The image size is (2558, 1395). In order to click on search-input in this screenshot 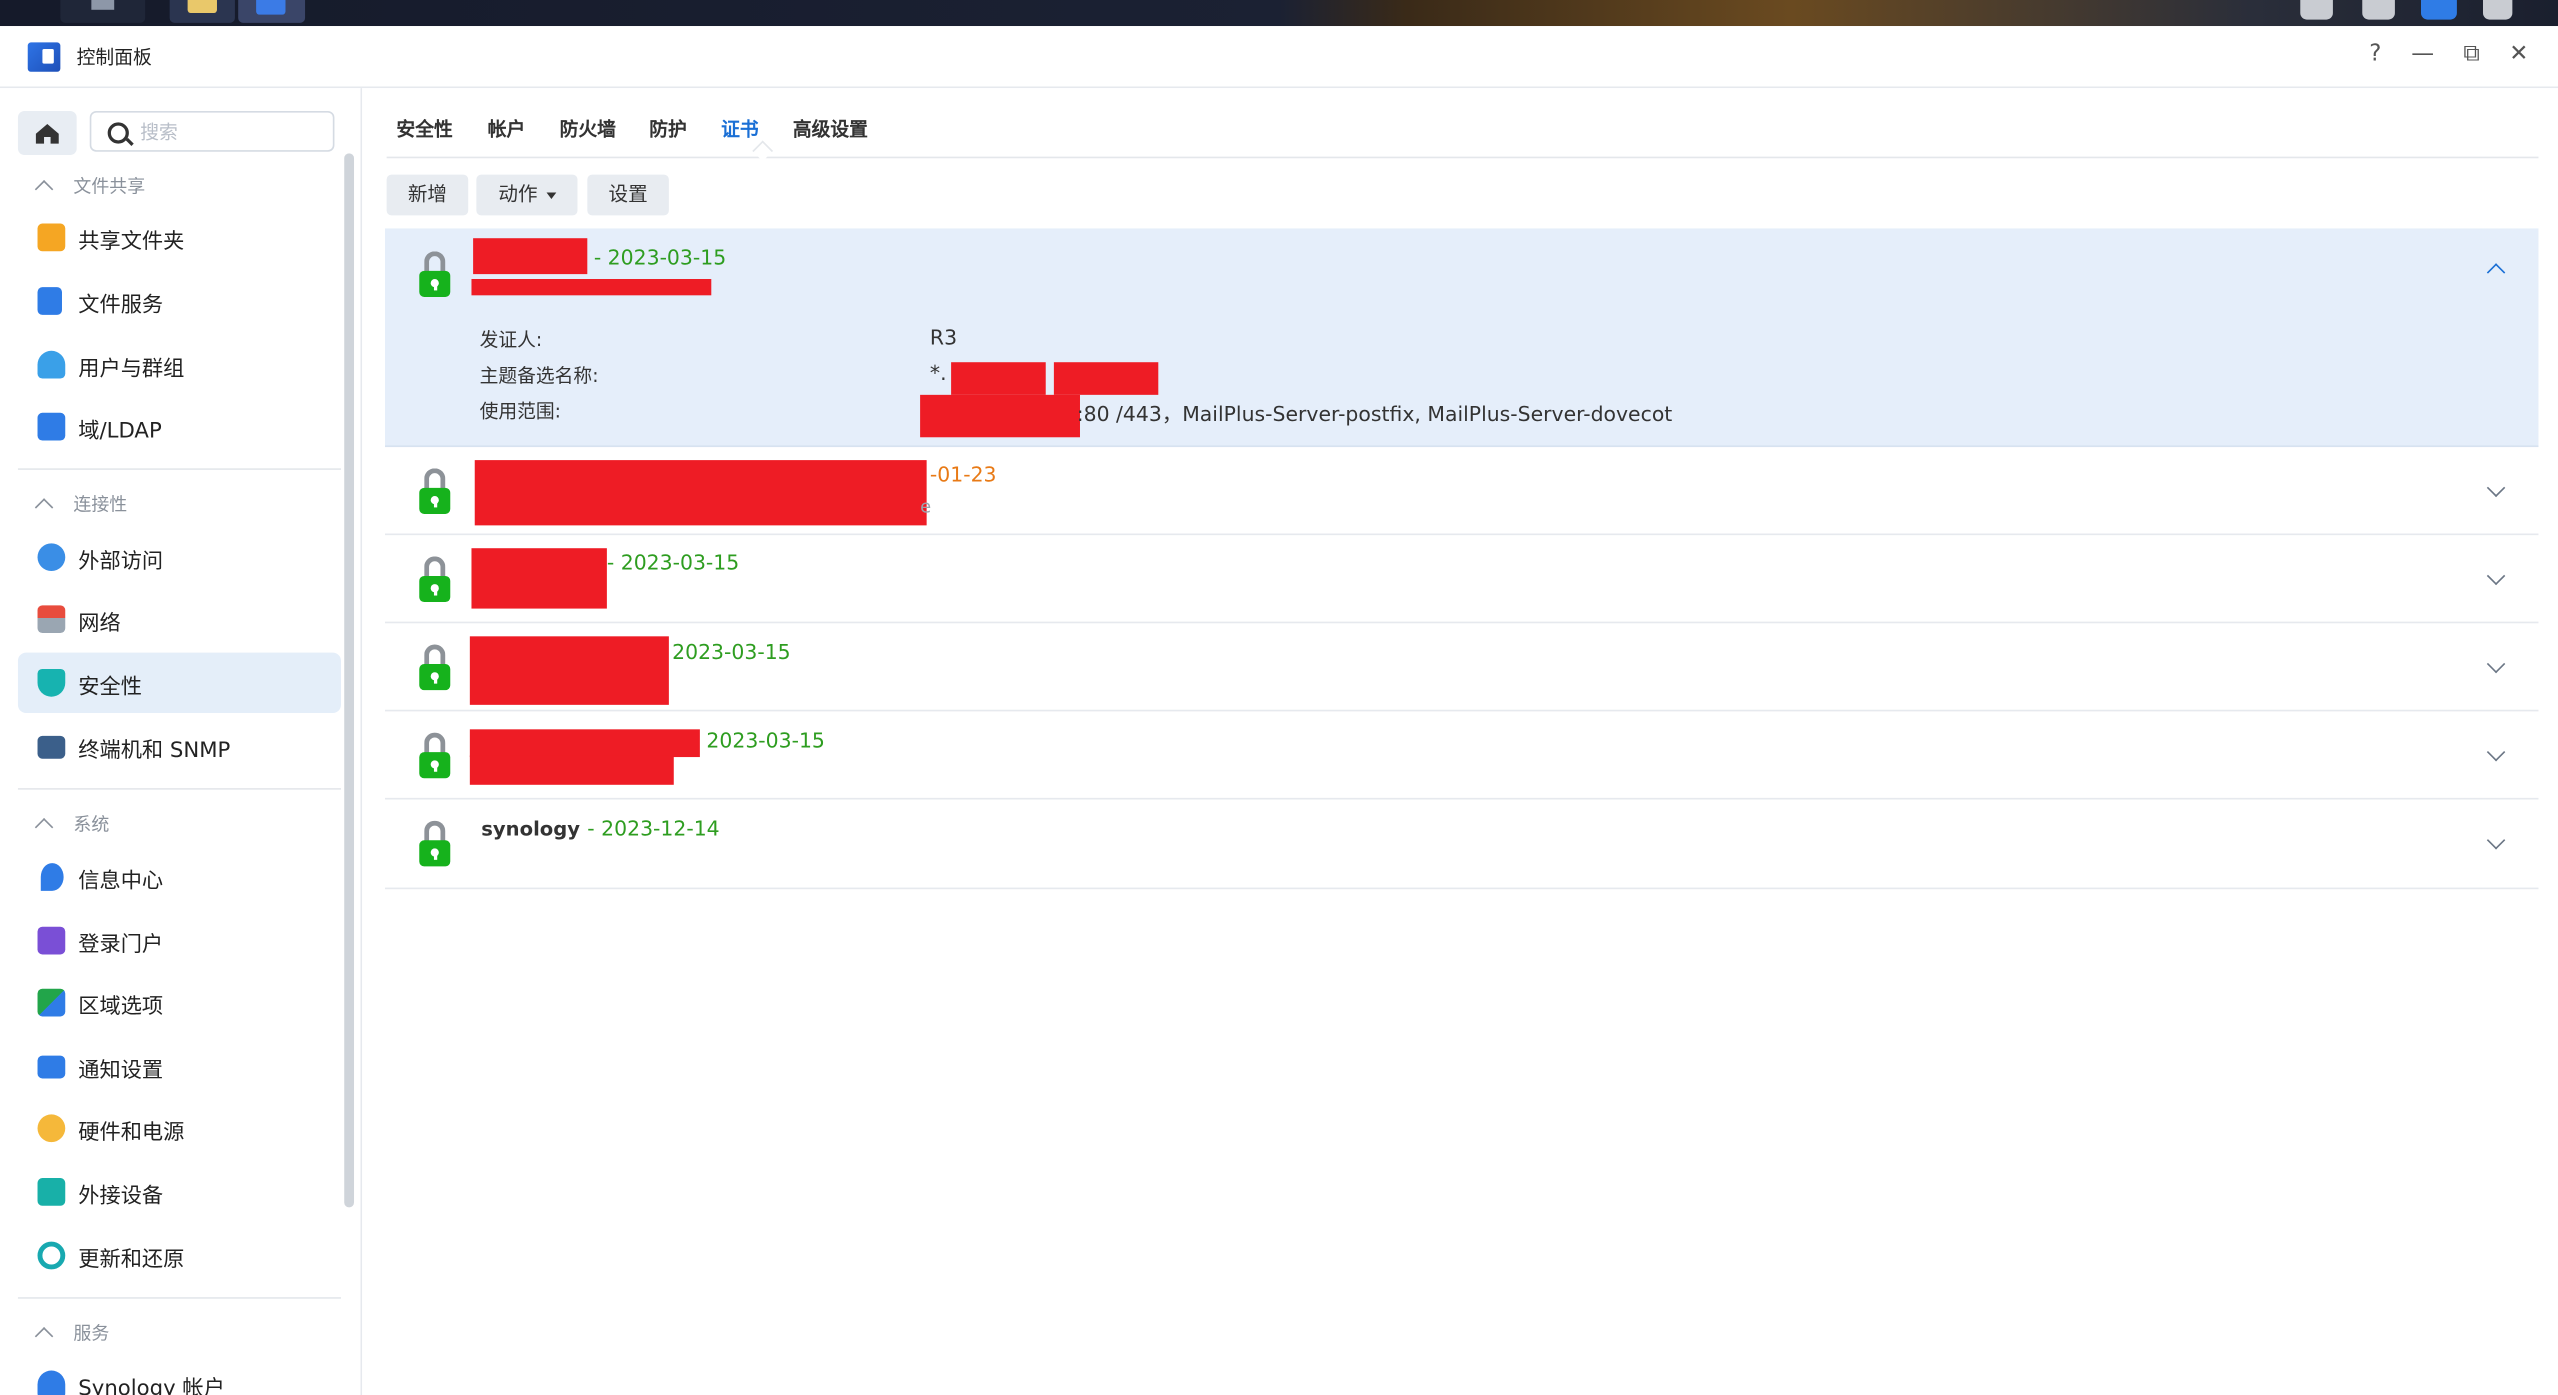, I will do `click(230, 131)`.